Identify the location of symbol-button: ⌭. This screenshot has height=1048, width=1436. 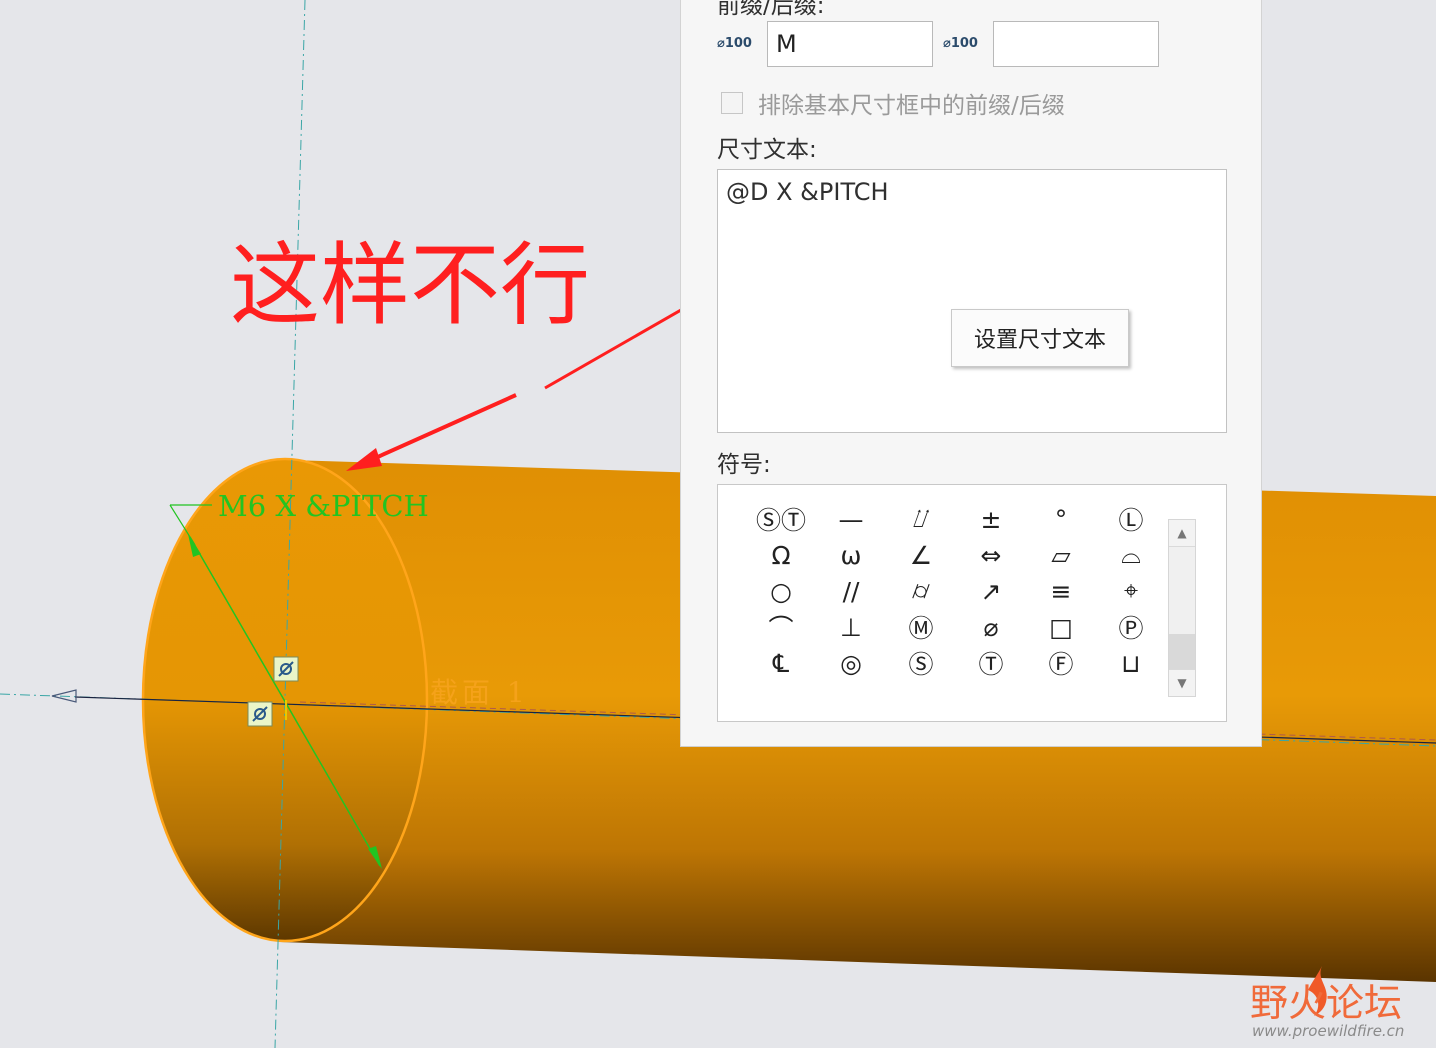
(921, 591).